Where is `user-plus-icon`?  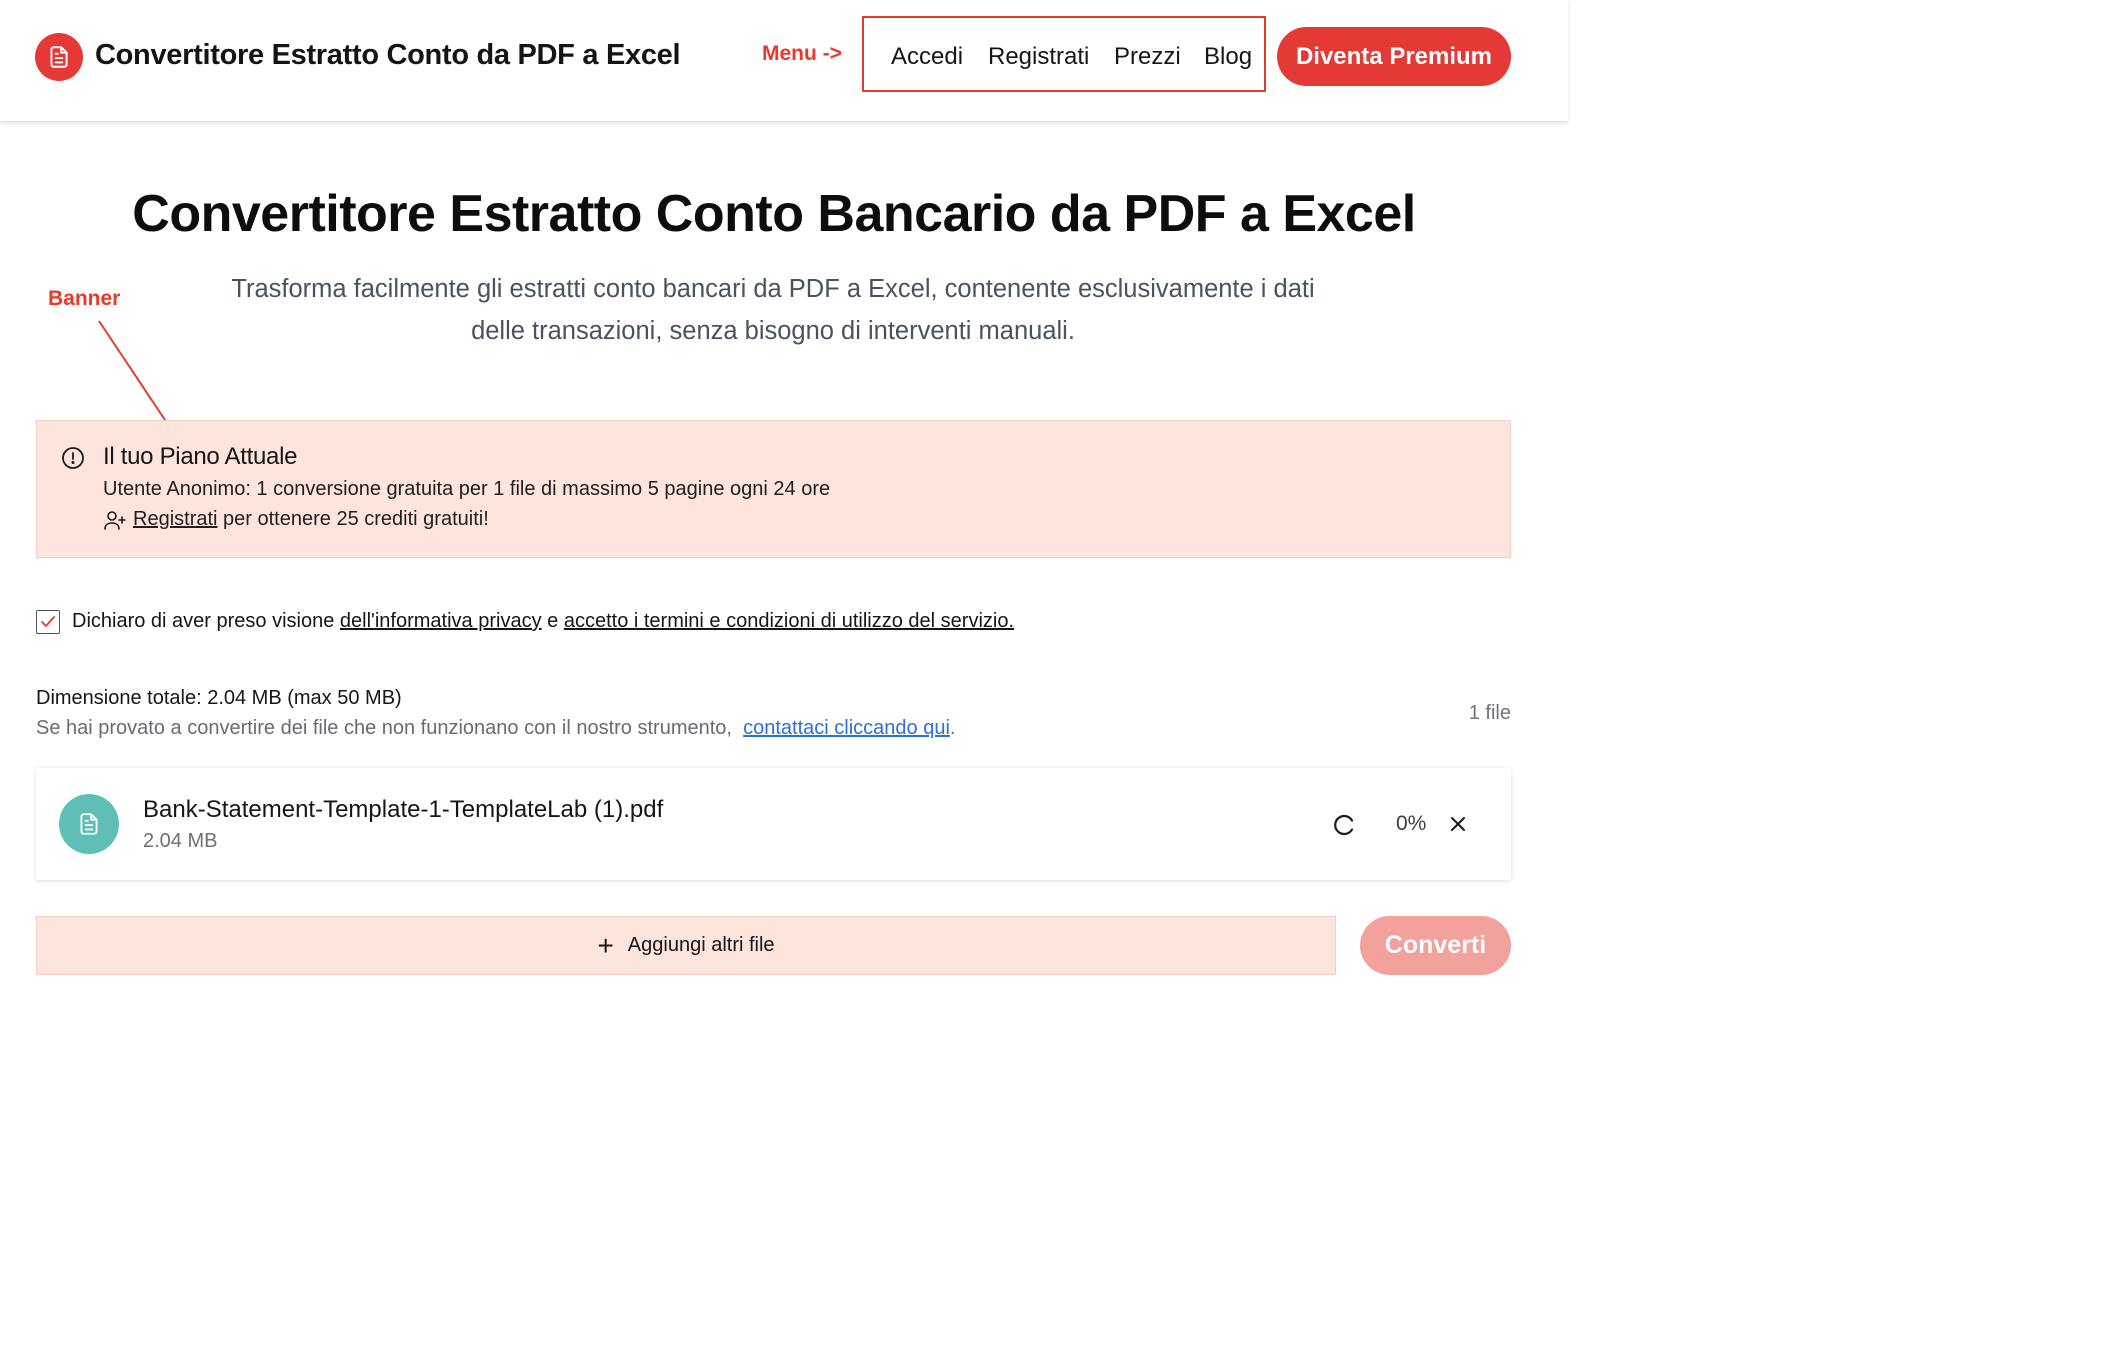
user-plus-icon is located at coordinates (115, 520).